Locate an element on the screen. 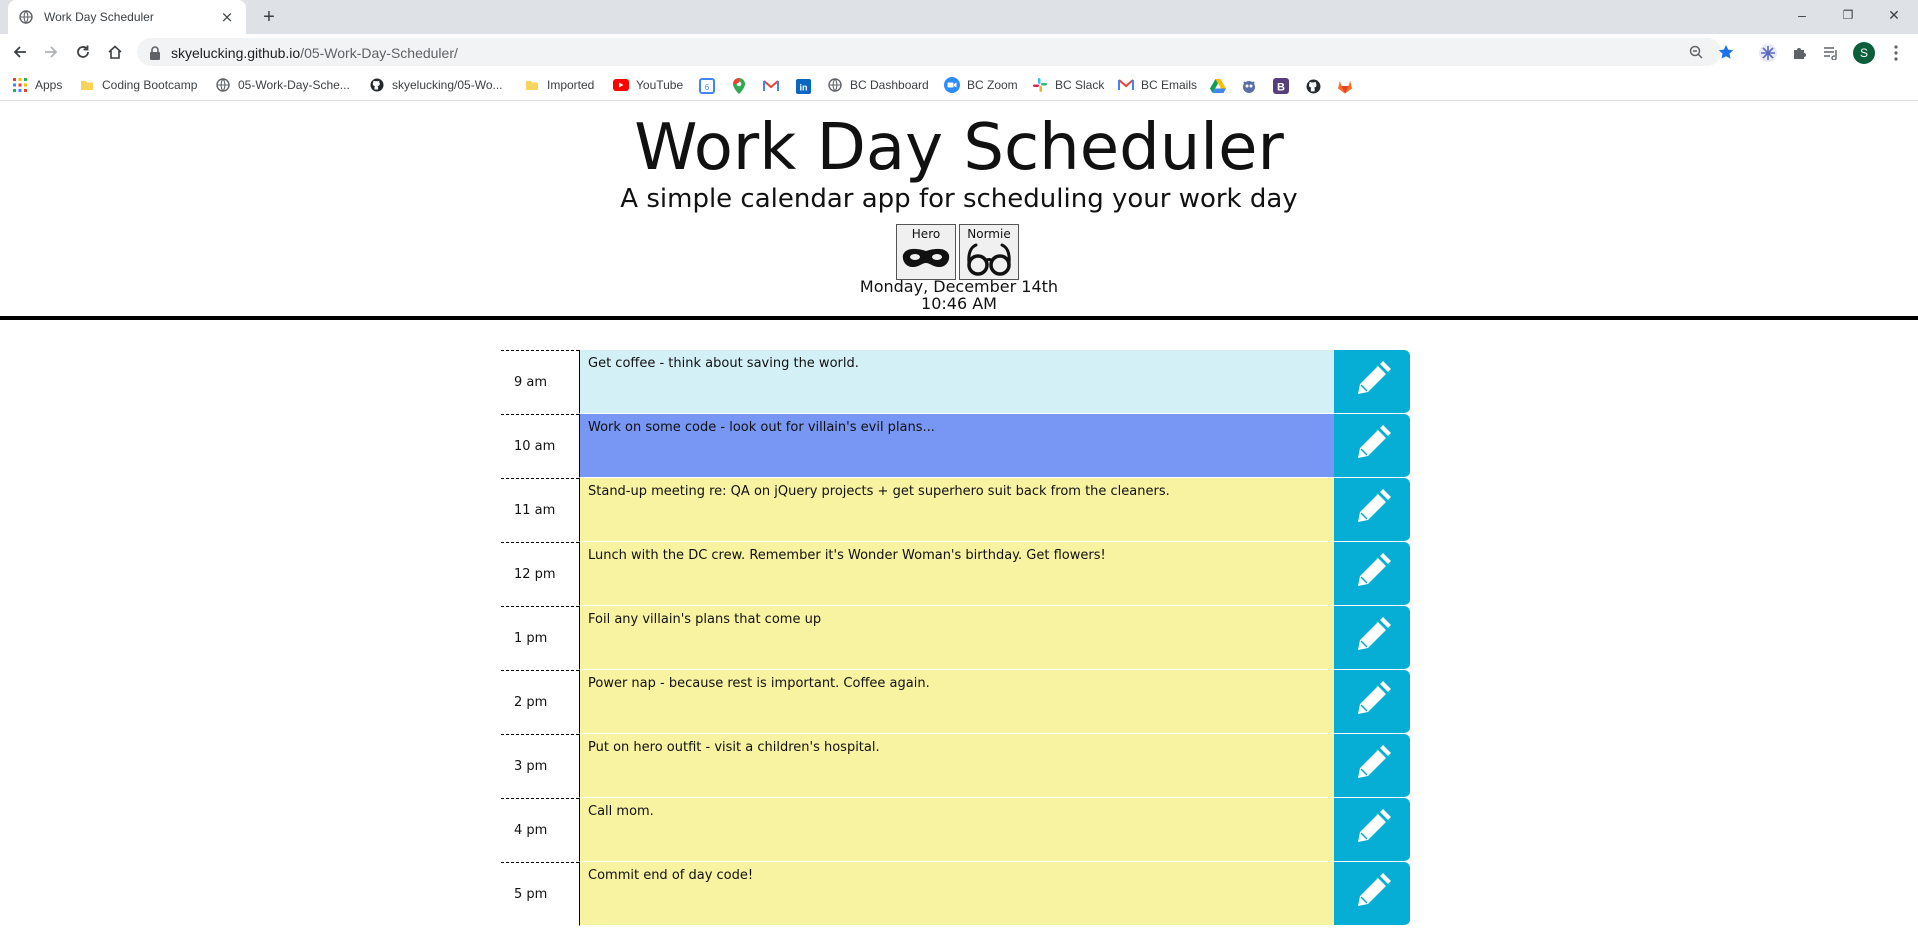 The image size is (1918, 945). event-description: Call mom. is located at coordinates (956, 830).